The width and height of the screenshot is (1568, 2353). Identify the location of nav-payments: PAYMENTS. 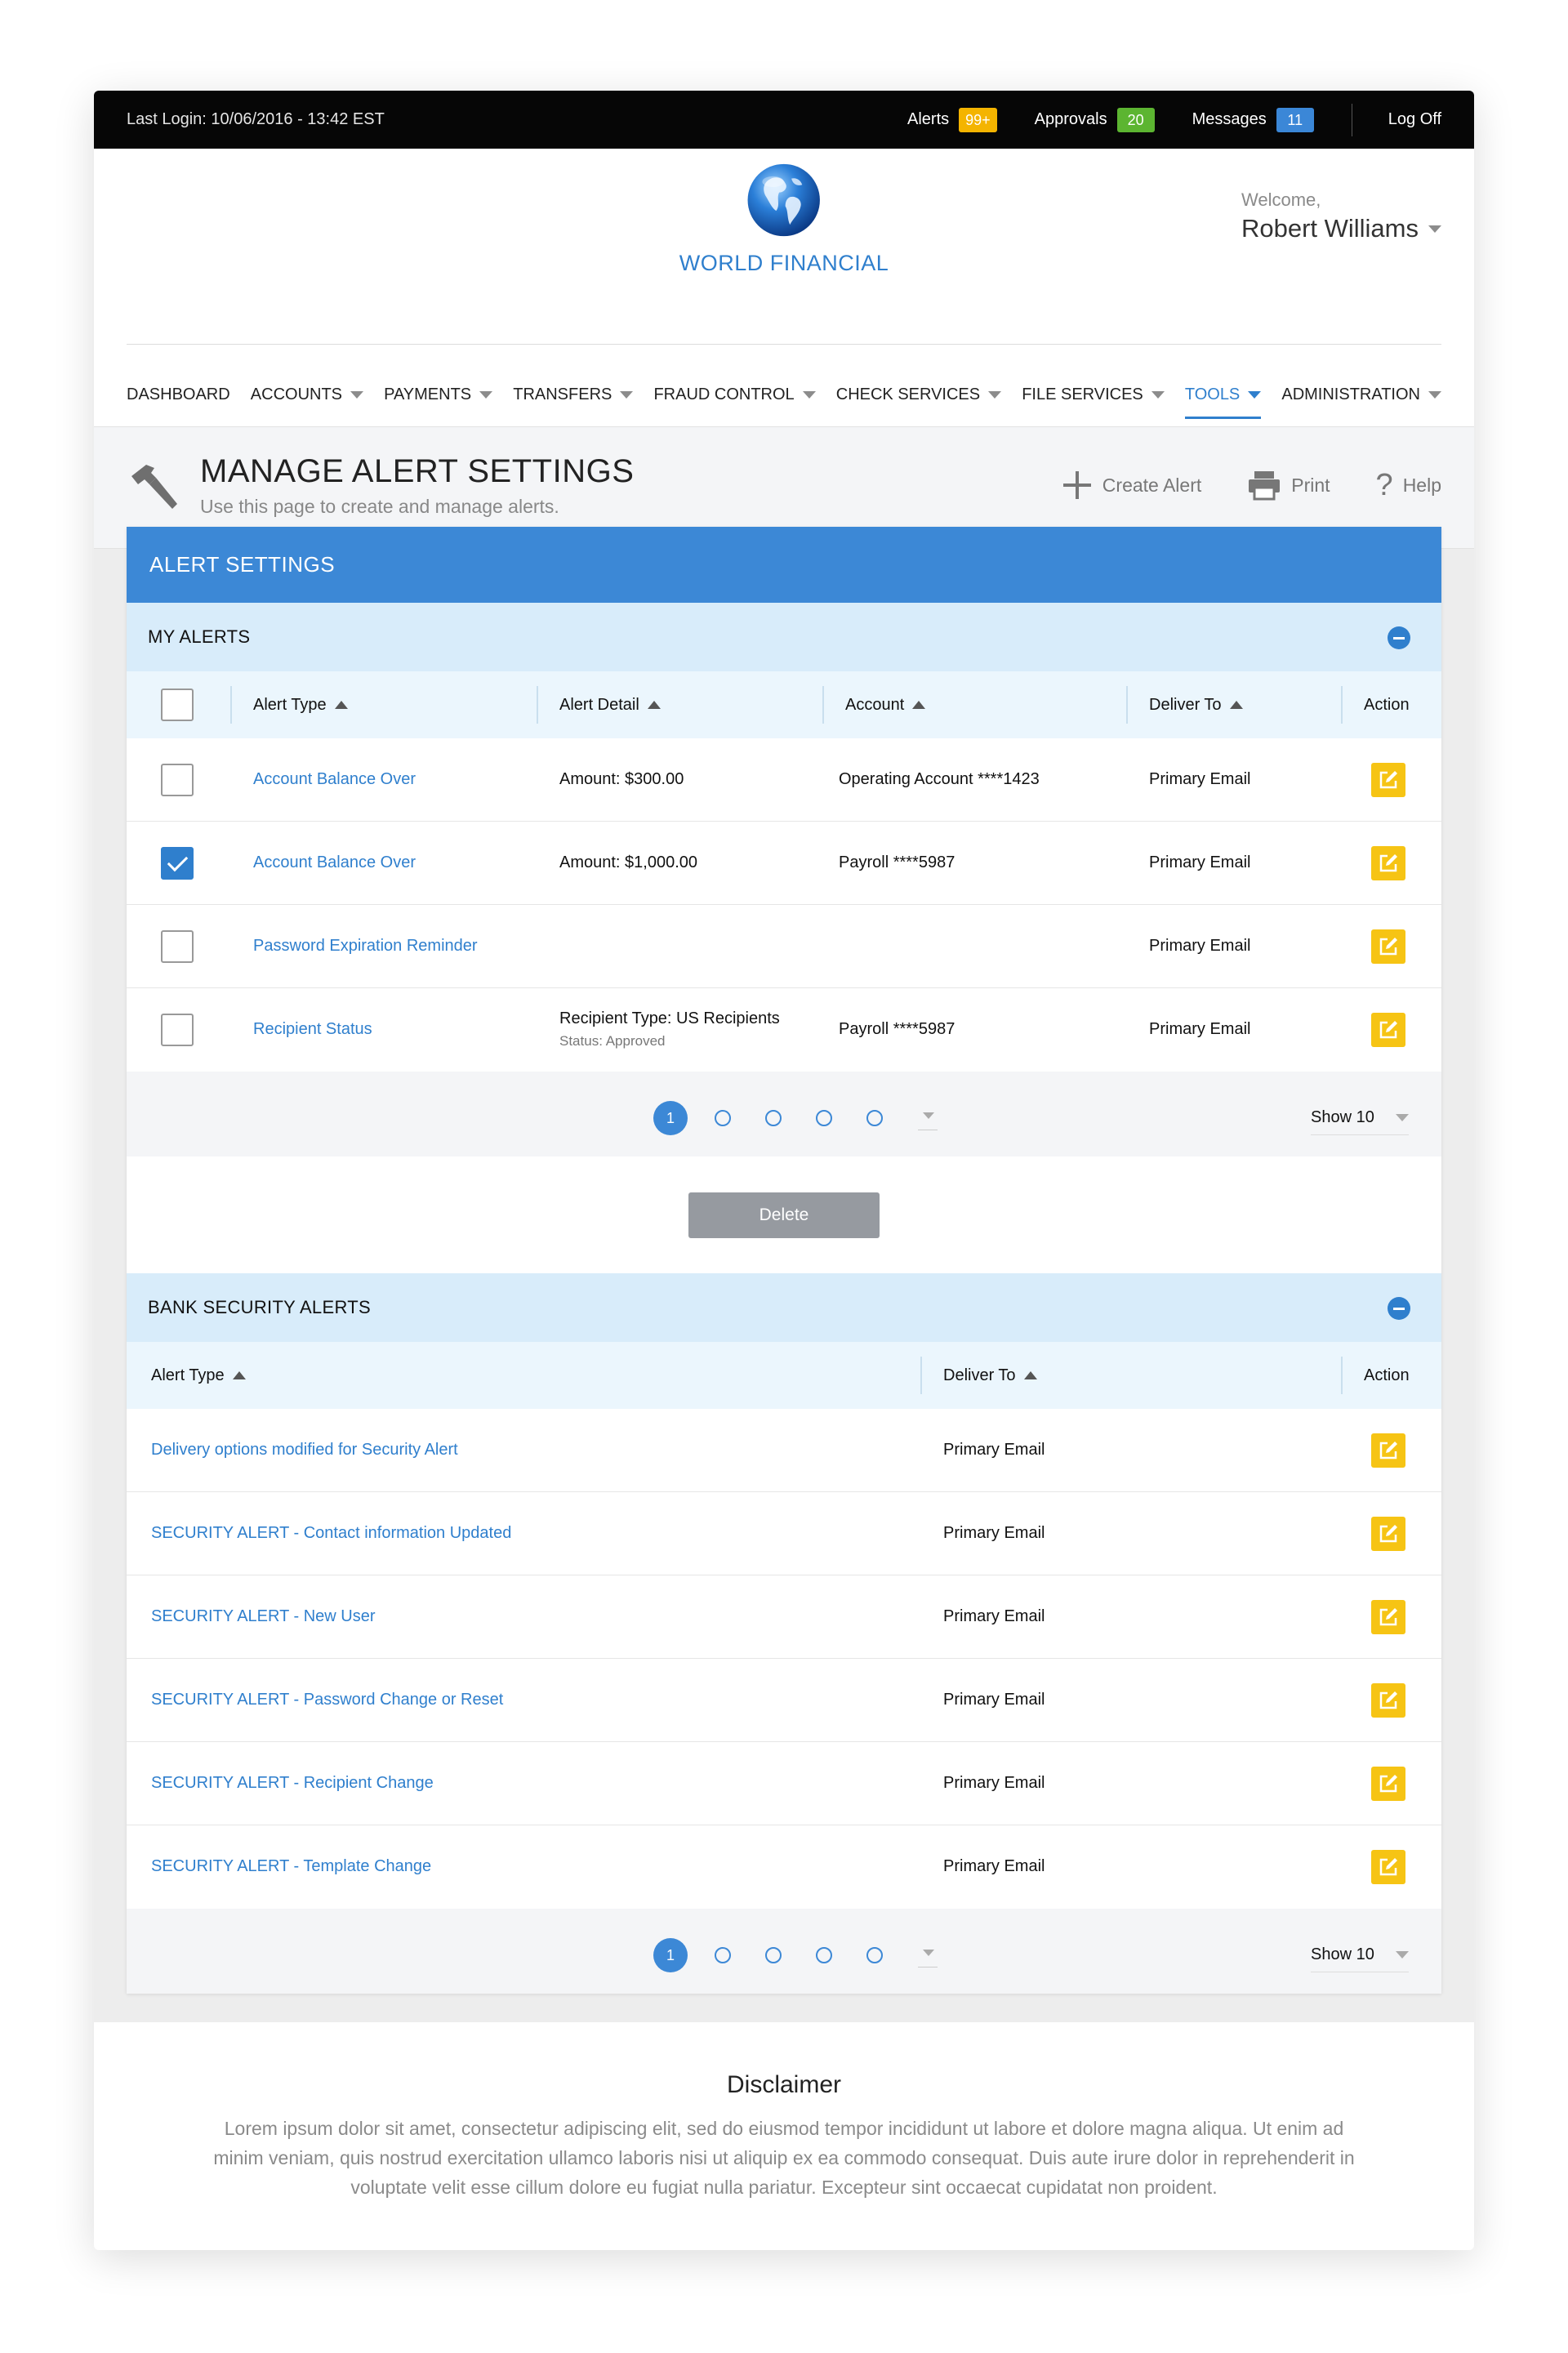
(438, 386).